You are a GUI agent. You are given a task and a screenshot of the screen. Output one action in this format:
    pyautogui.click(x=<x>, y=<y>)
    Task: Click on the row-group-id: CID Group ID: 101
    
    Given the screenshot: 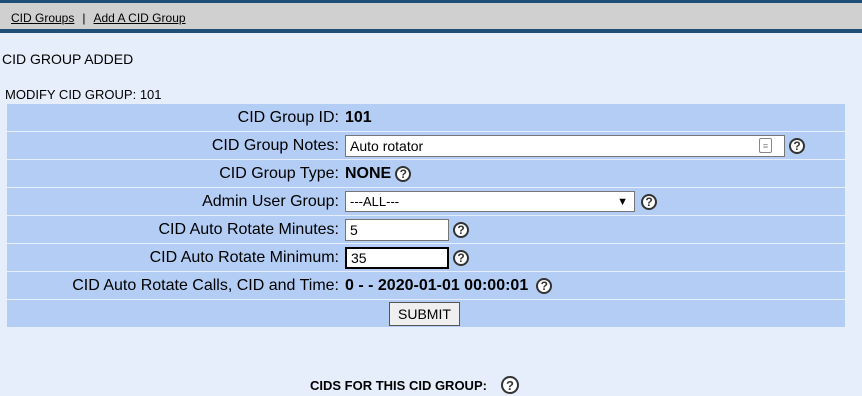 What is the action you would take?
    pyautogui.click(x=426, y=117)
    